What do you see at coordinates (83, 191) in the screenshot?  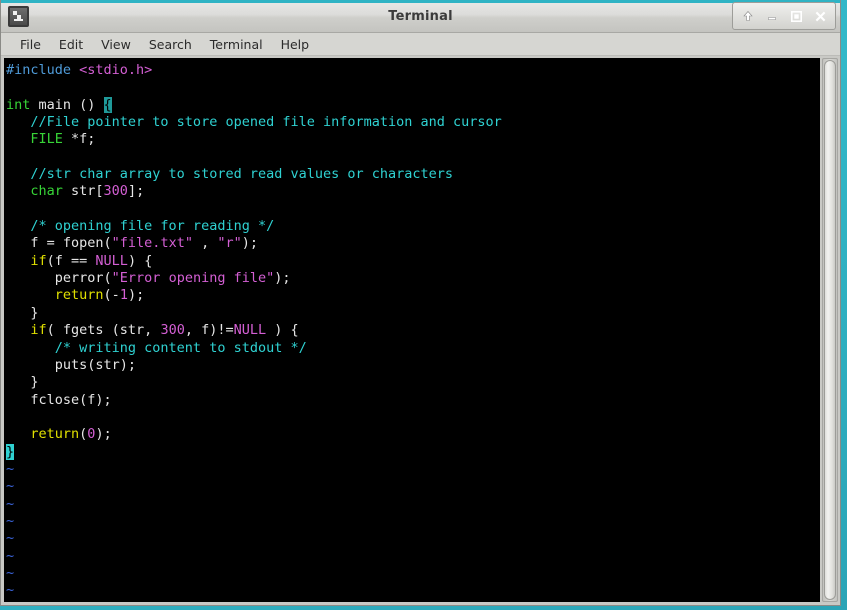 I see `code-token: str[` at bounding box center [83, 191].